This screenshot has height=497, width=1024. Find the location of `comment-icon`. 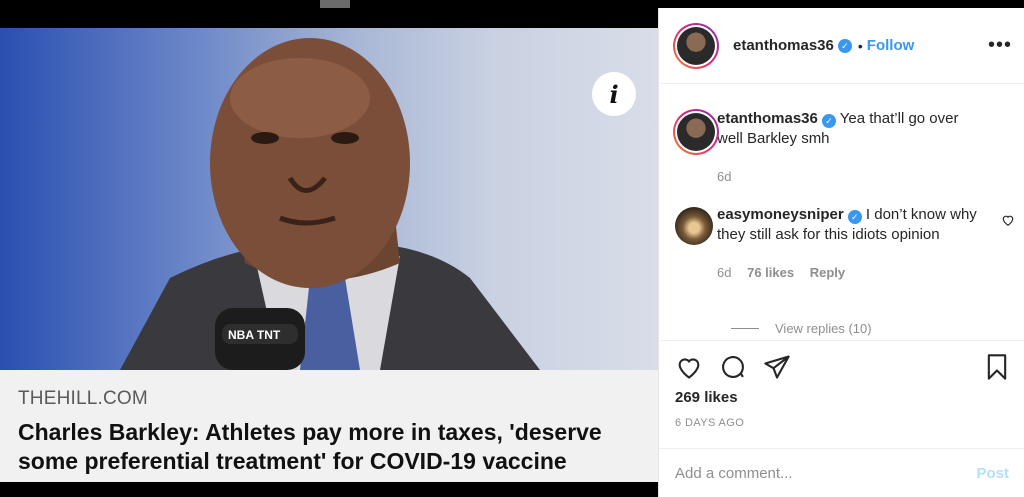

comment-icon is located at coordinates (733, 367).